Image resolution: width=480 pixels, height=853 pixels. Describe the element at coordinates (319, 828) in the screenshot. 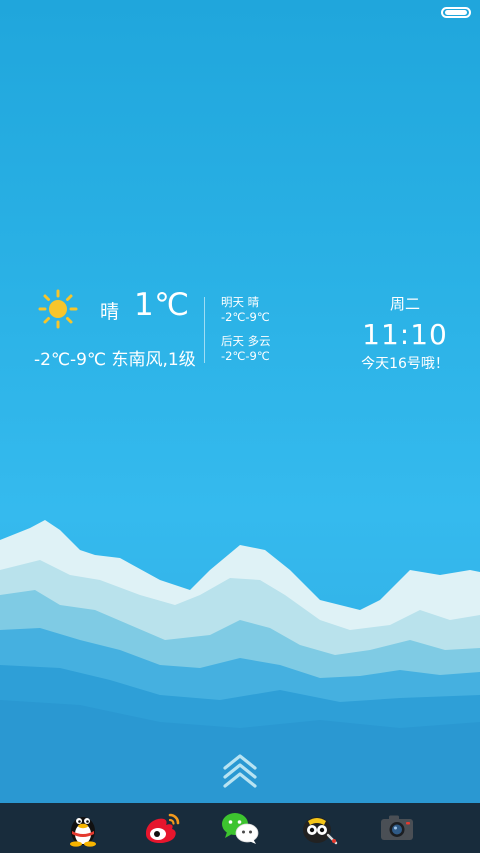

I see `bee-app-icon` at that location.